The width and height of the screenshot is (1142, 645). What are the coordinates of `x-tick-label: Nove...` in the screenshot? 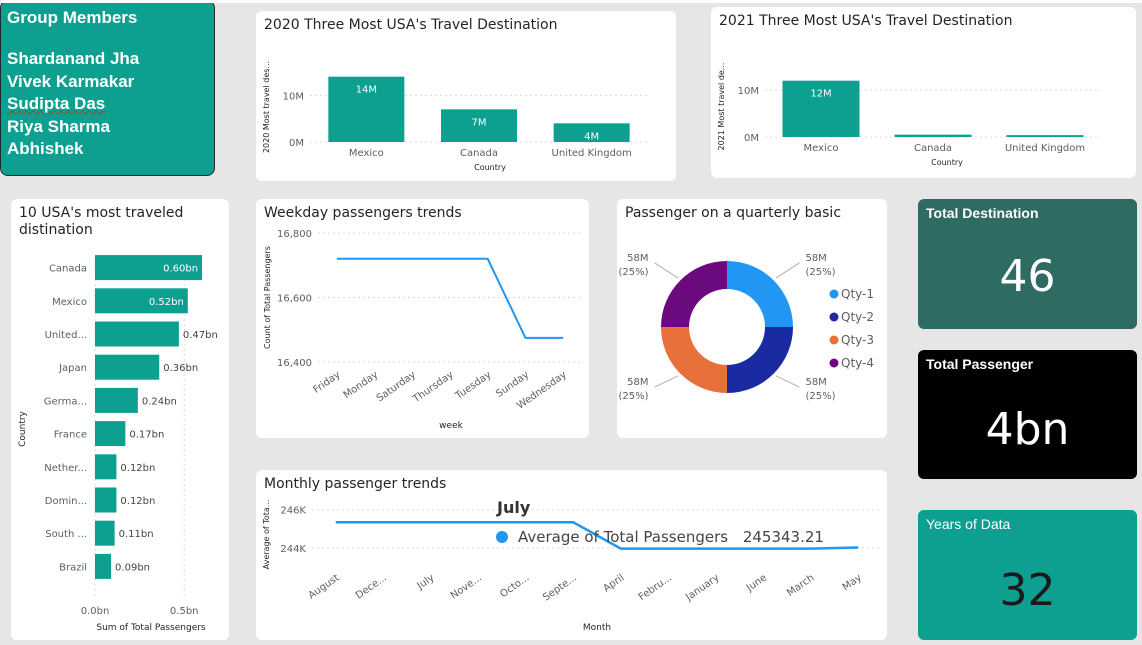 It's located at (466, 586).